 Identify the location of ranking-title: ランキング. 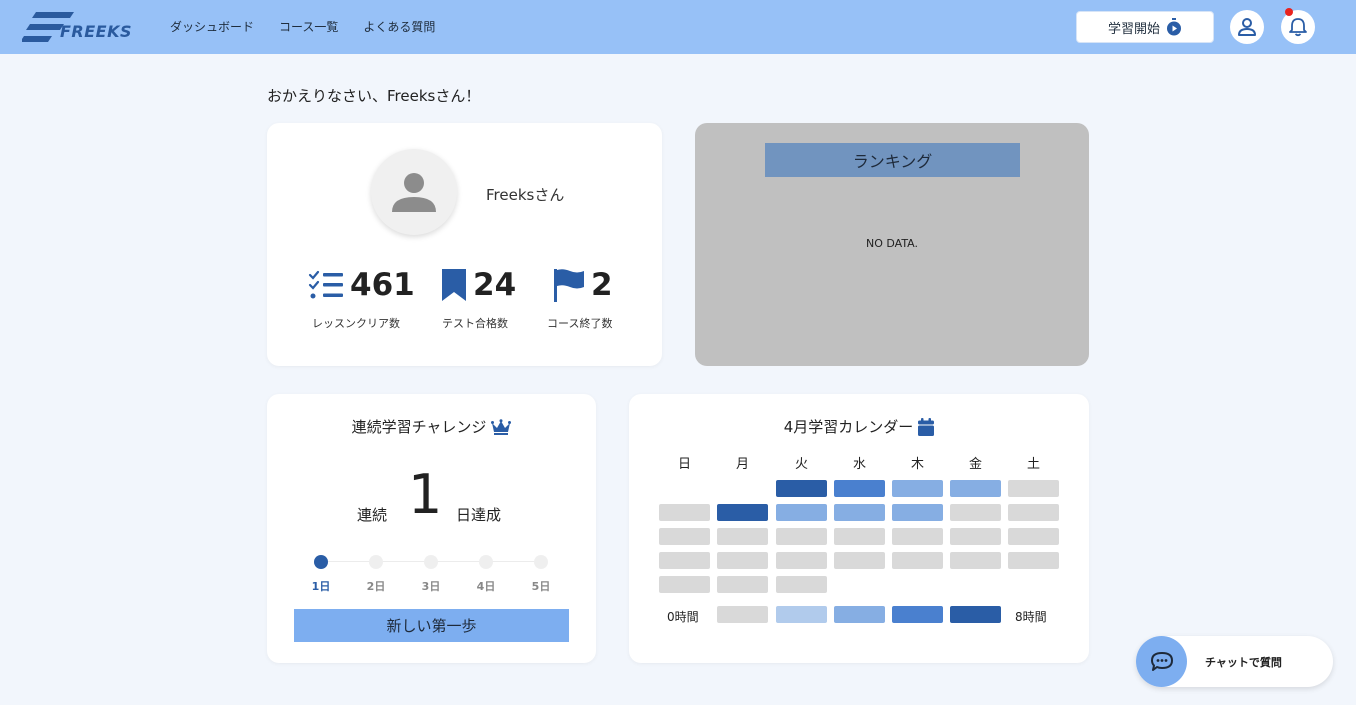
(892, 160).